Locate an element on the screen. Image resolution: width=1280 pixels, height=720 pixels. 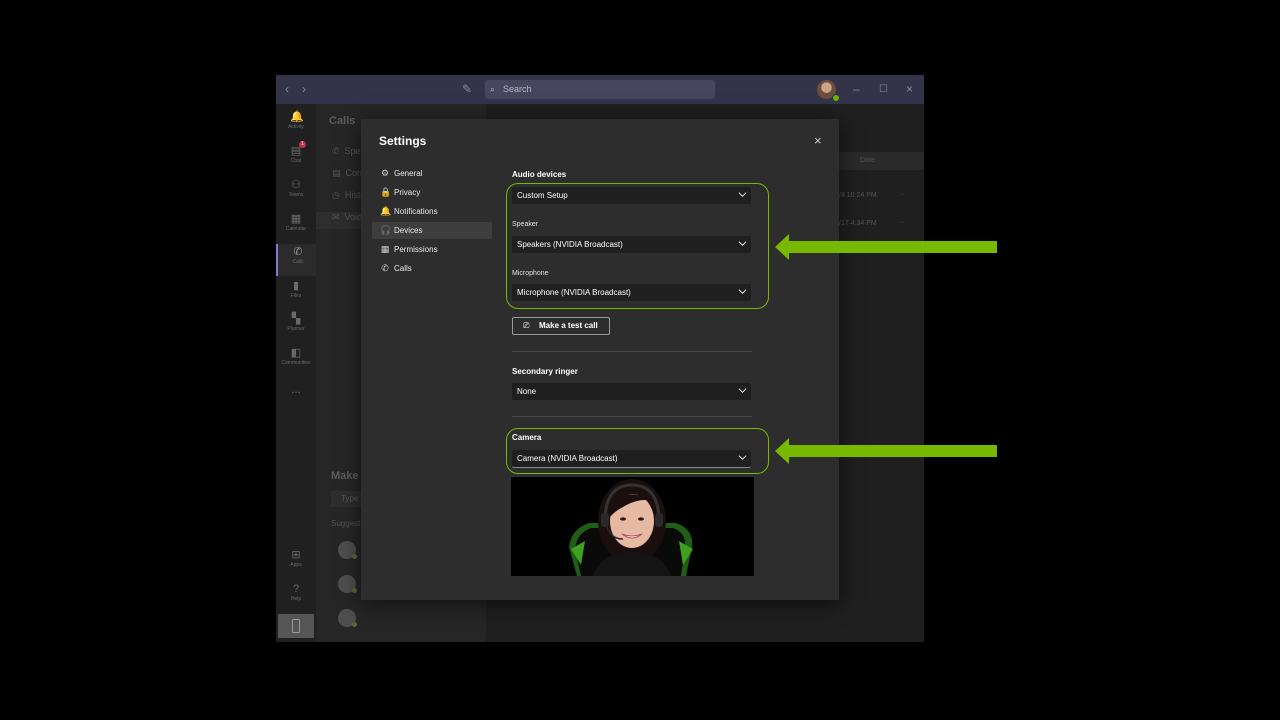
close-icon: × is located at coordinates (818, 141).